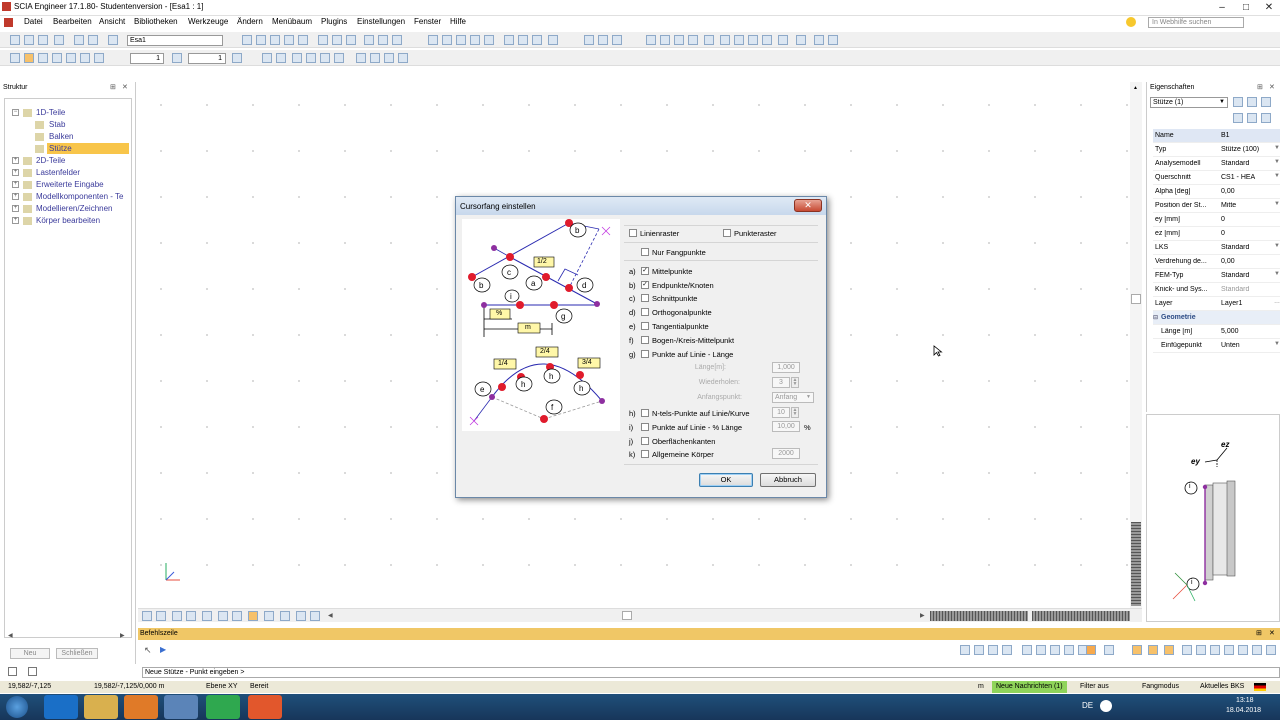 Image resolution: width=1280 pixels, height=720 pixels. I want to click on start-icon, so click(17, 707).